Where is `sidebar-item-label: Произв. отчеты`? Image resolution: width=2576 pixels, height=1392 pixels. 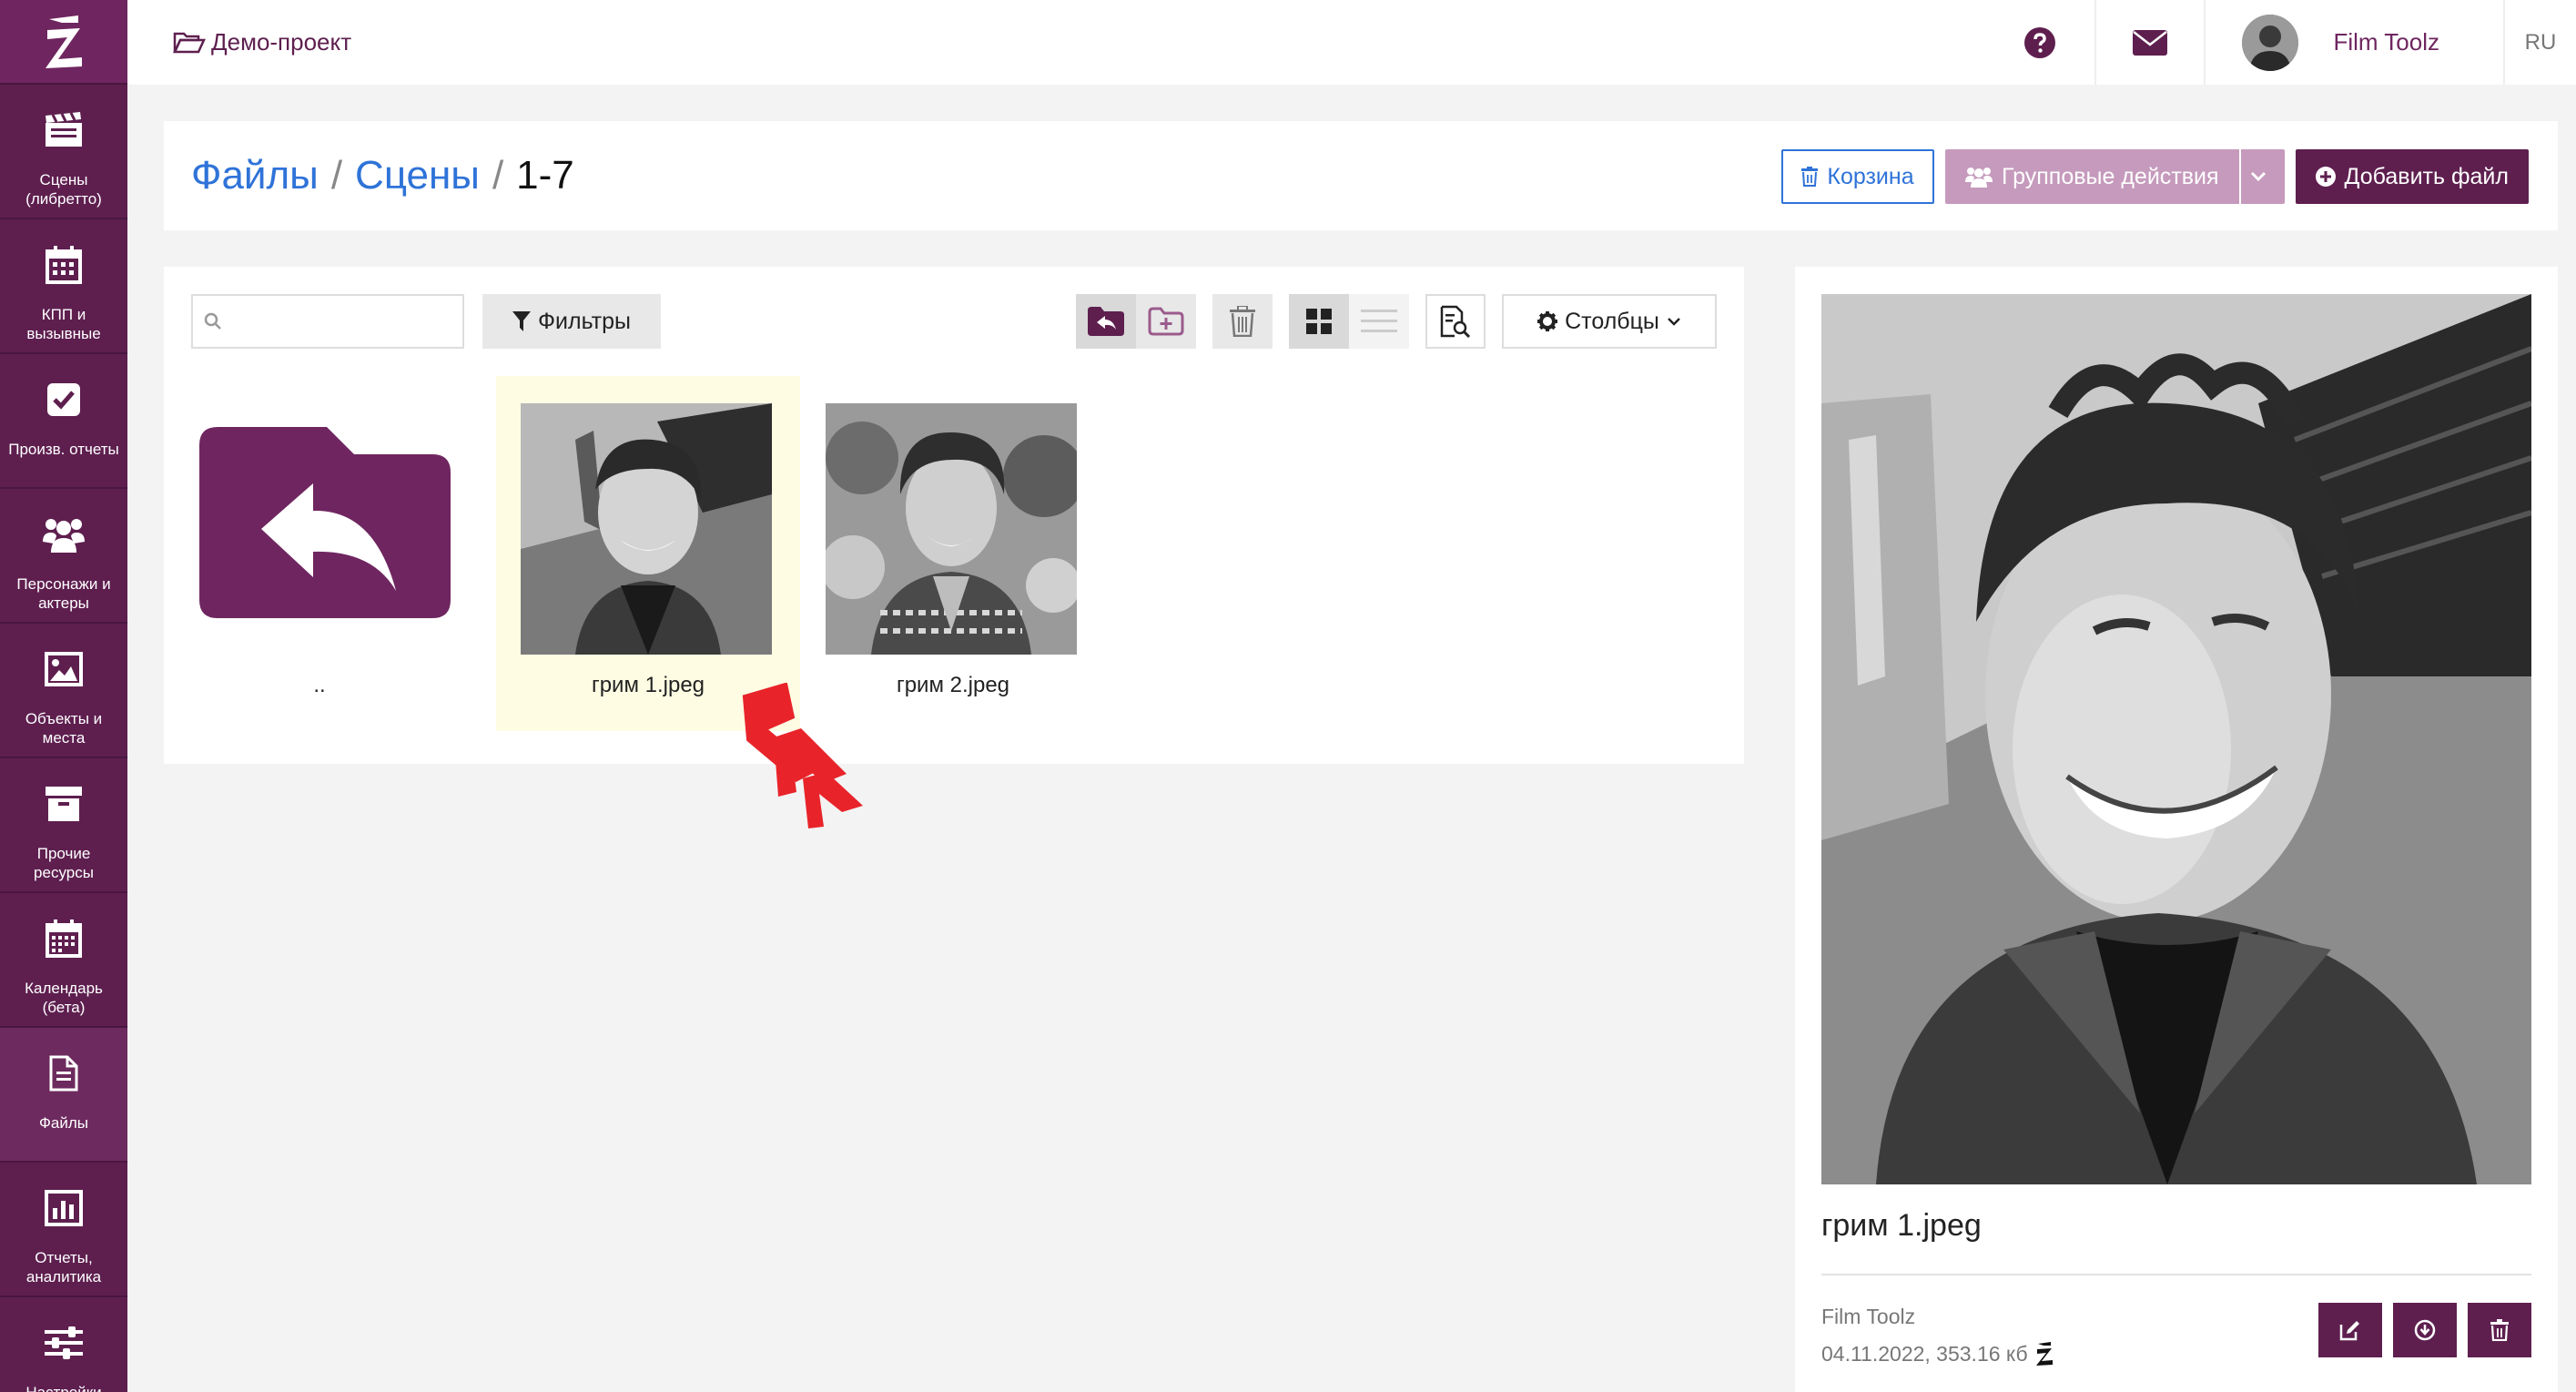 sidebar-item-label: Произв. отчеты is located at coordinates (63, 450).